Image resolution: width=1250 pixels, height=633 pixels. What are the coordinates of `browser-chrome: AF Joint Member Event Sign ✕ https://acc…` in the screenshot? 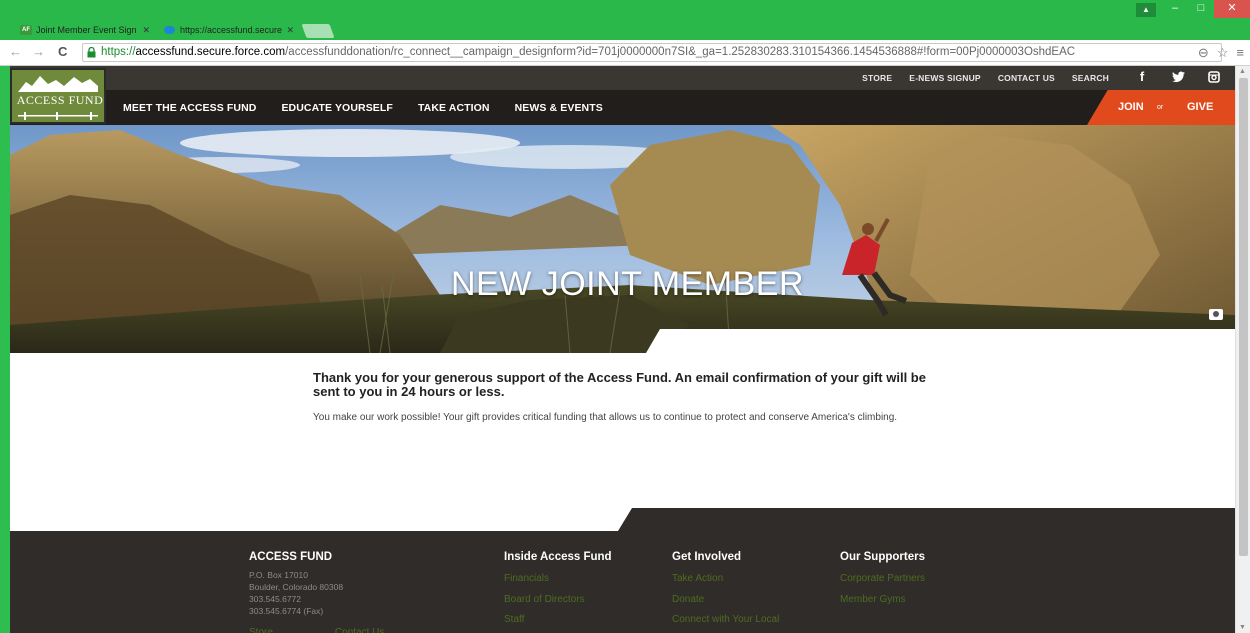 It's located at (625, 33).